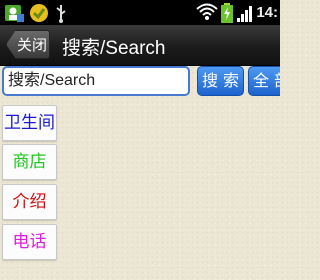  Describe the element at coordinates (220, 81) in the screenshot. I see `search-button: 搜 索` at that location.